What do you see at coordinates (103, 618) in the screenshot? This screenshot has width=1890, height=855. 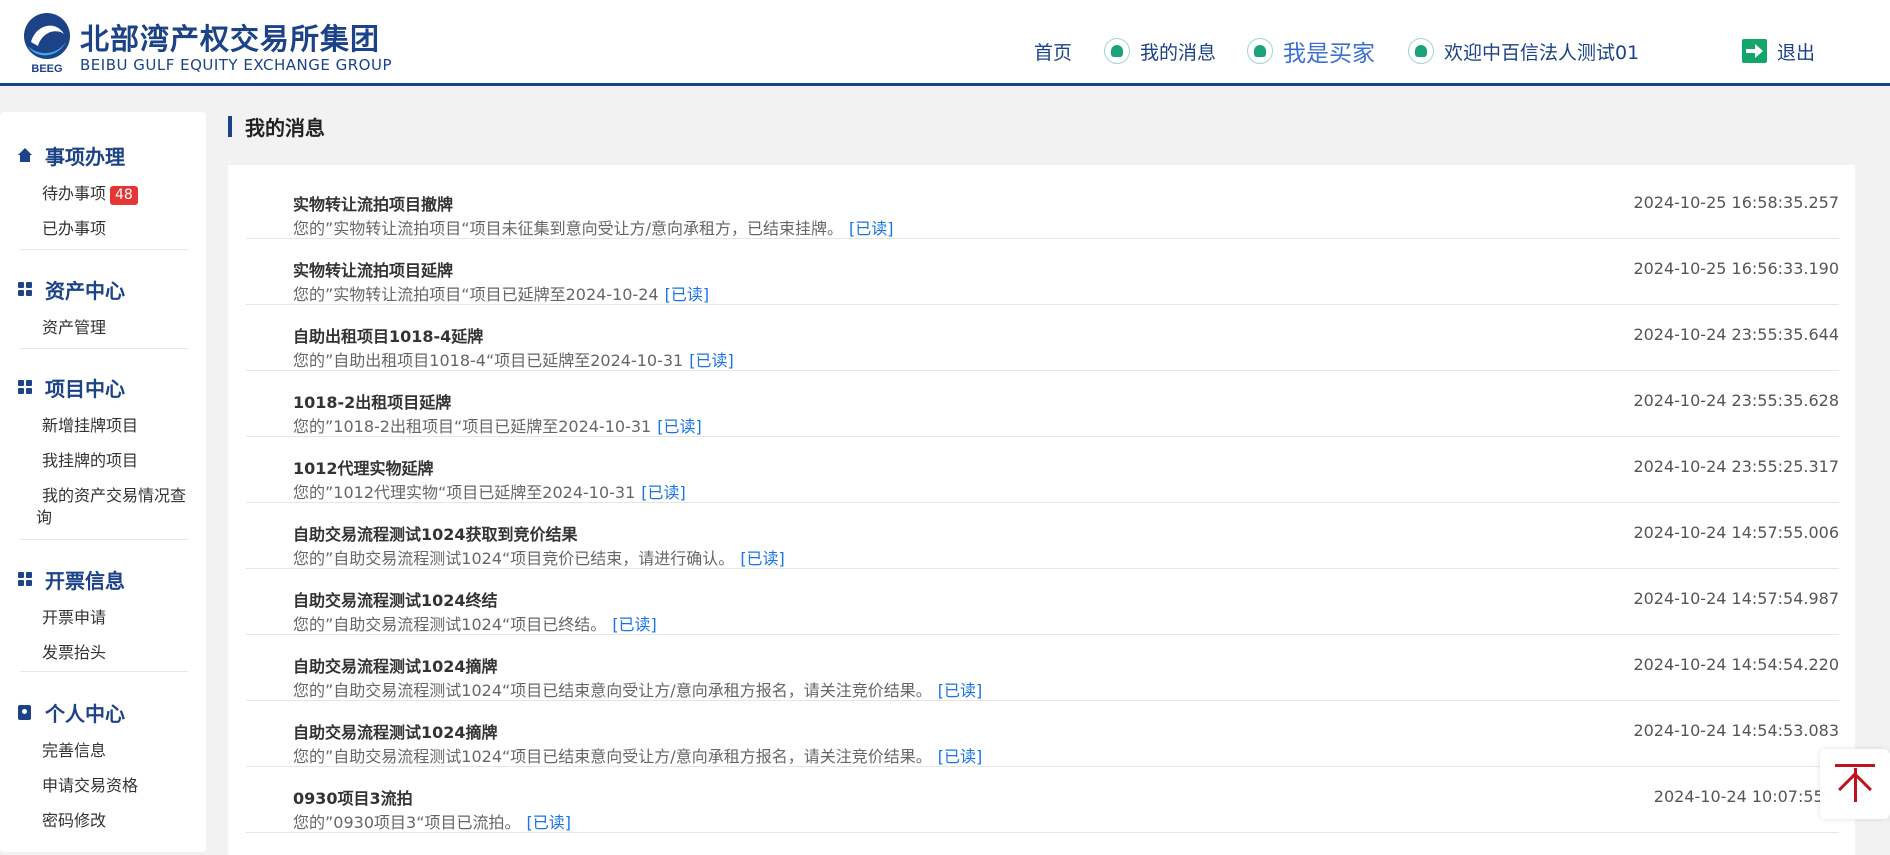 I see `sidebar-item-invoice-apply: 开票申请` at bounding box center [103, 618].